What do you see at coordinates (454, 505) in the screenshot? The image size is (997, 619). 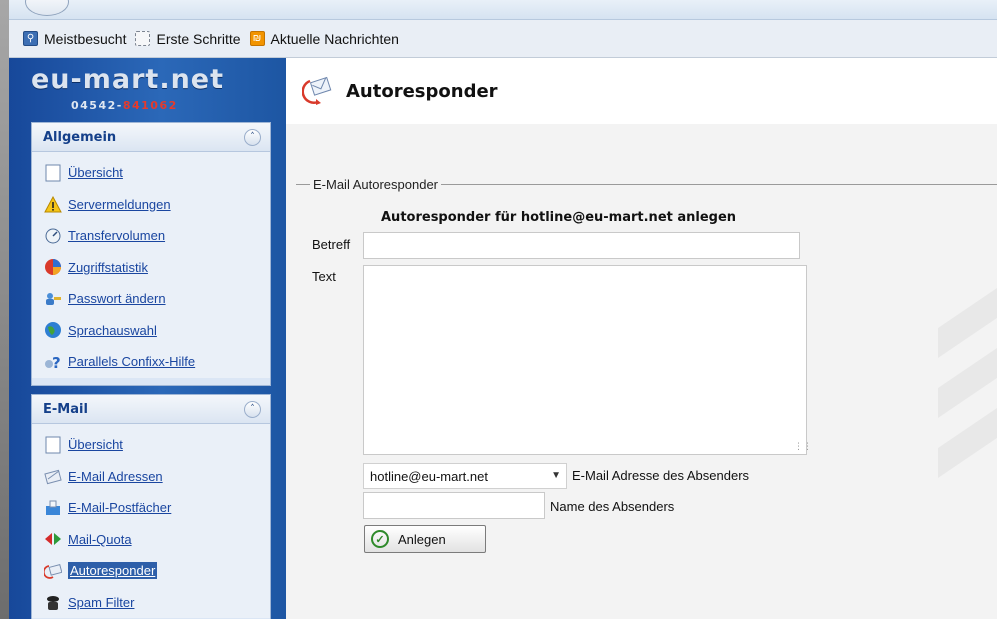 I see `sender-name-input` at bounding box center [454, 505].